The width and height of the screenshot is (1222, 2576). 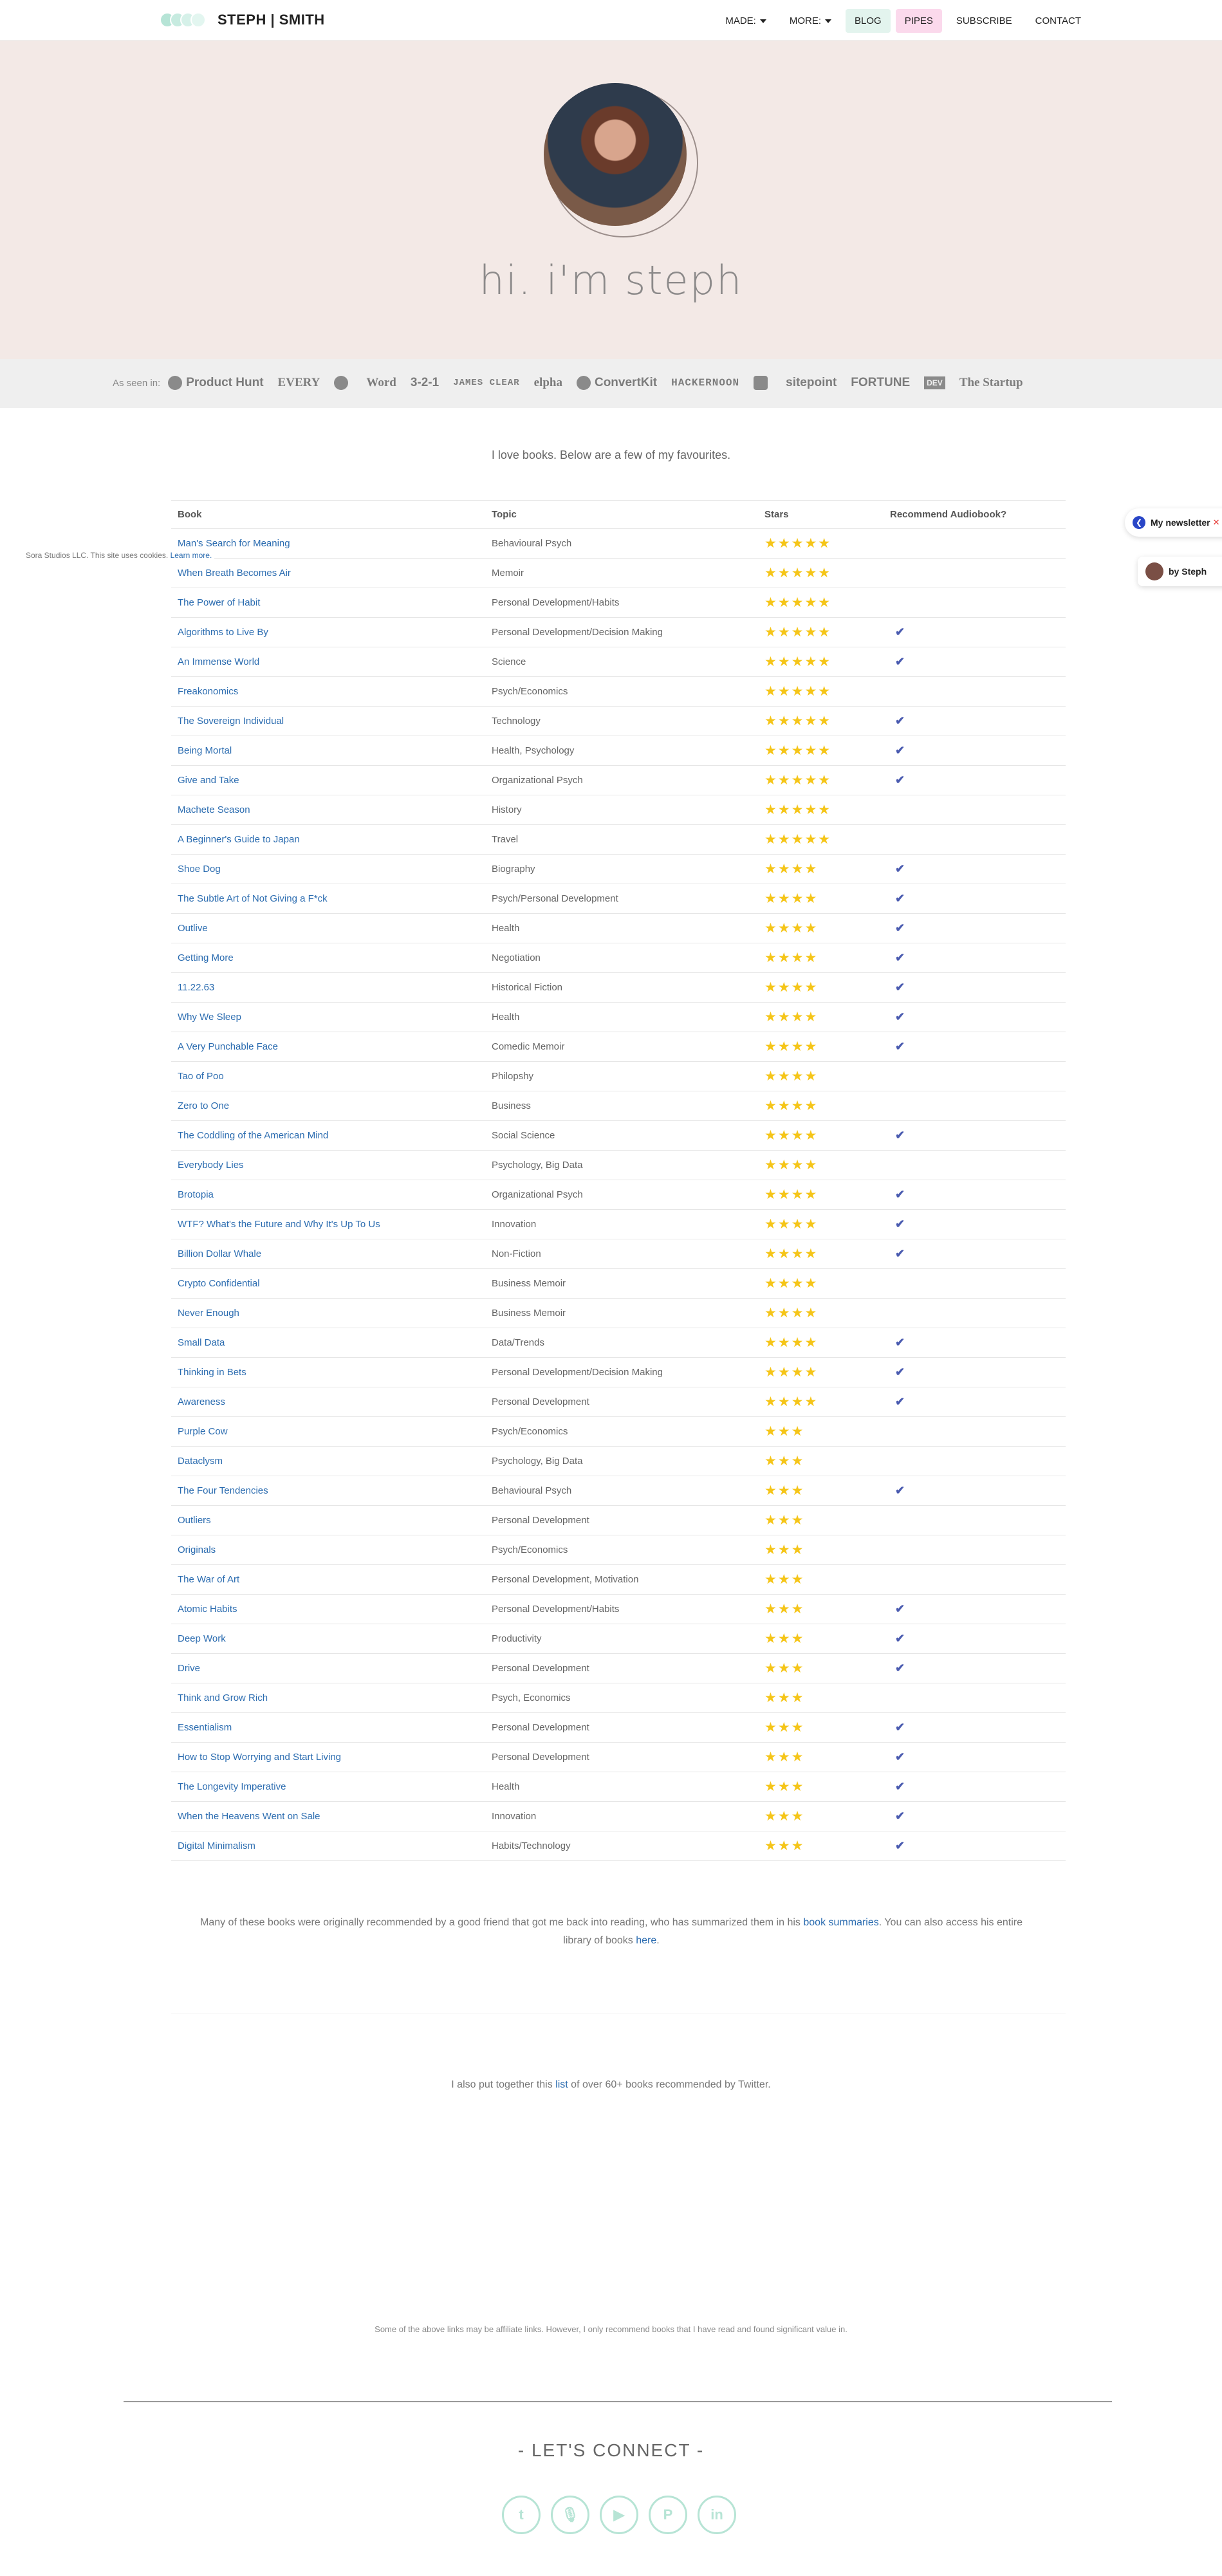 I want to click on elpha-logo: elpha, so click(x=548, y=383).